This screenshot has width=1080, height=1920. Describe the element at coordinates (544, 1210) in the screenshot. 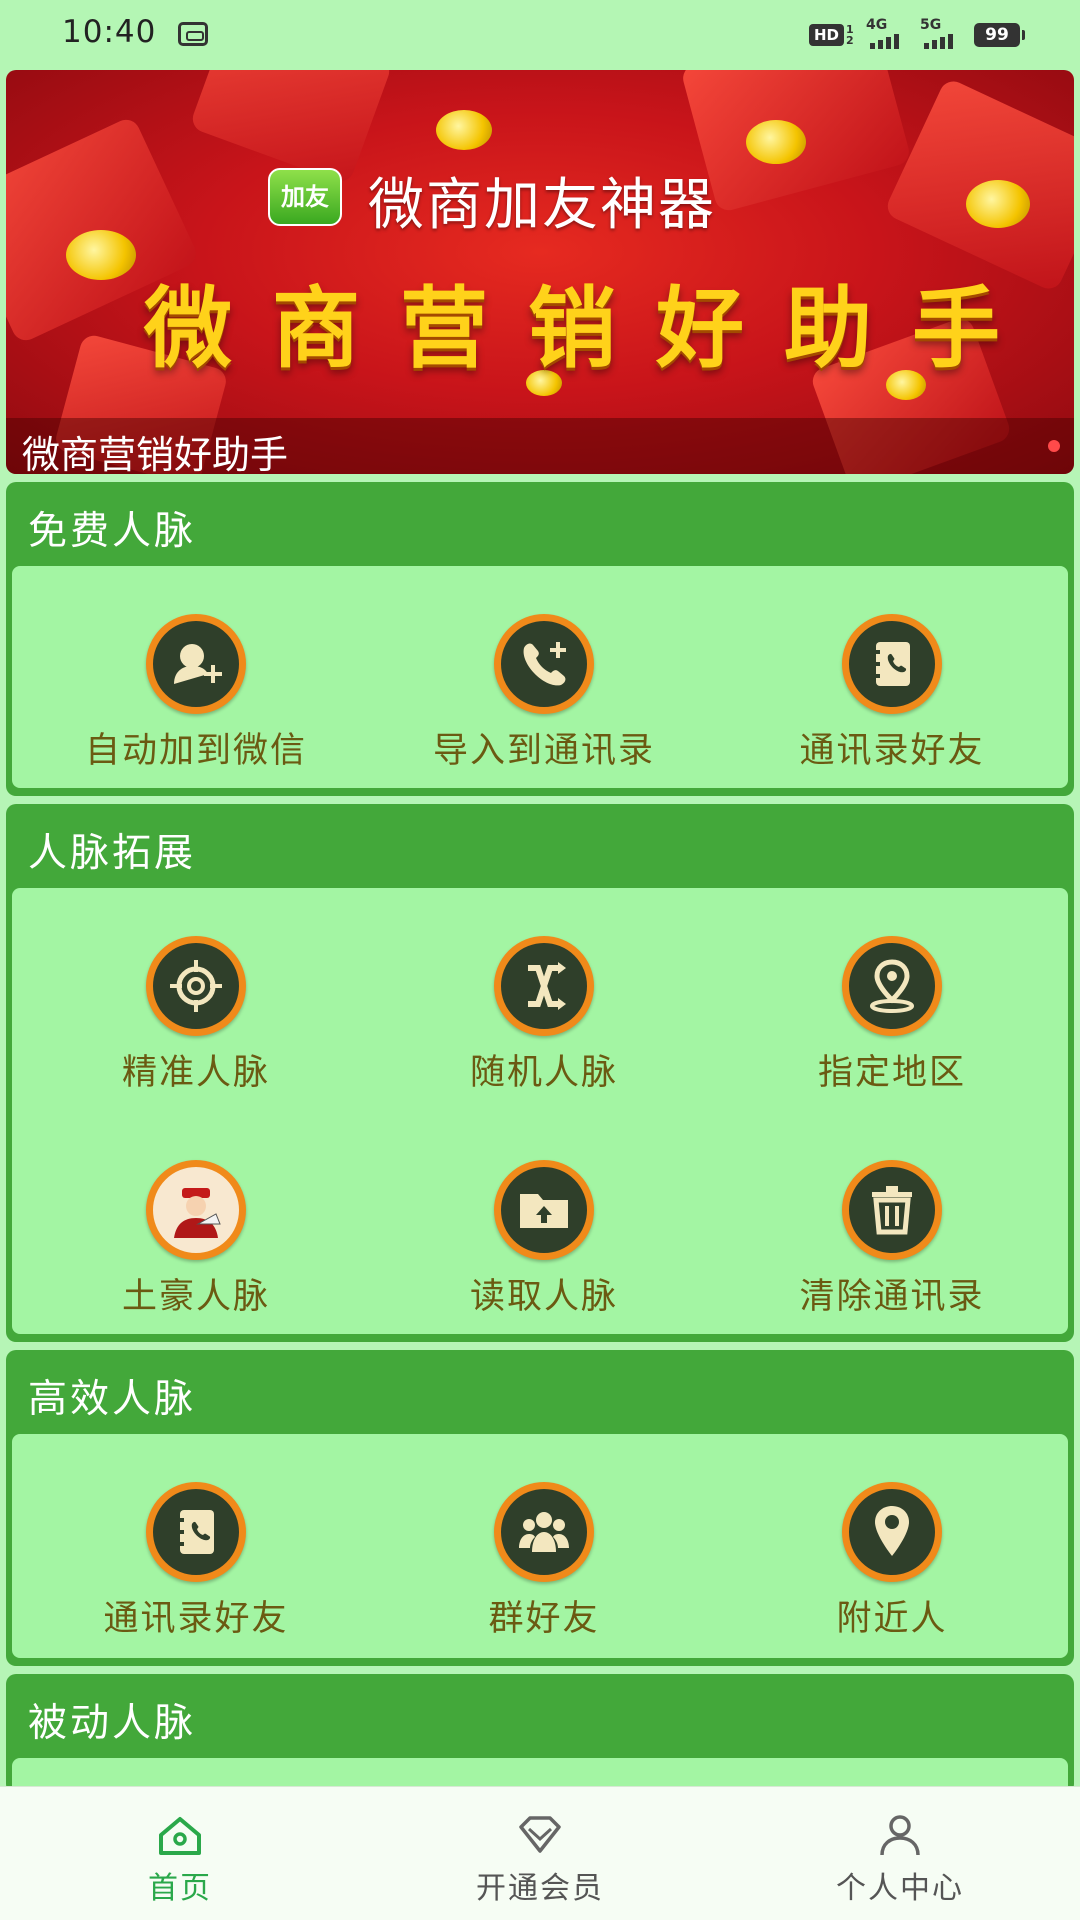

I see `folder-upload-icon` at that location.